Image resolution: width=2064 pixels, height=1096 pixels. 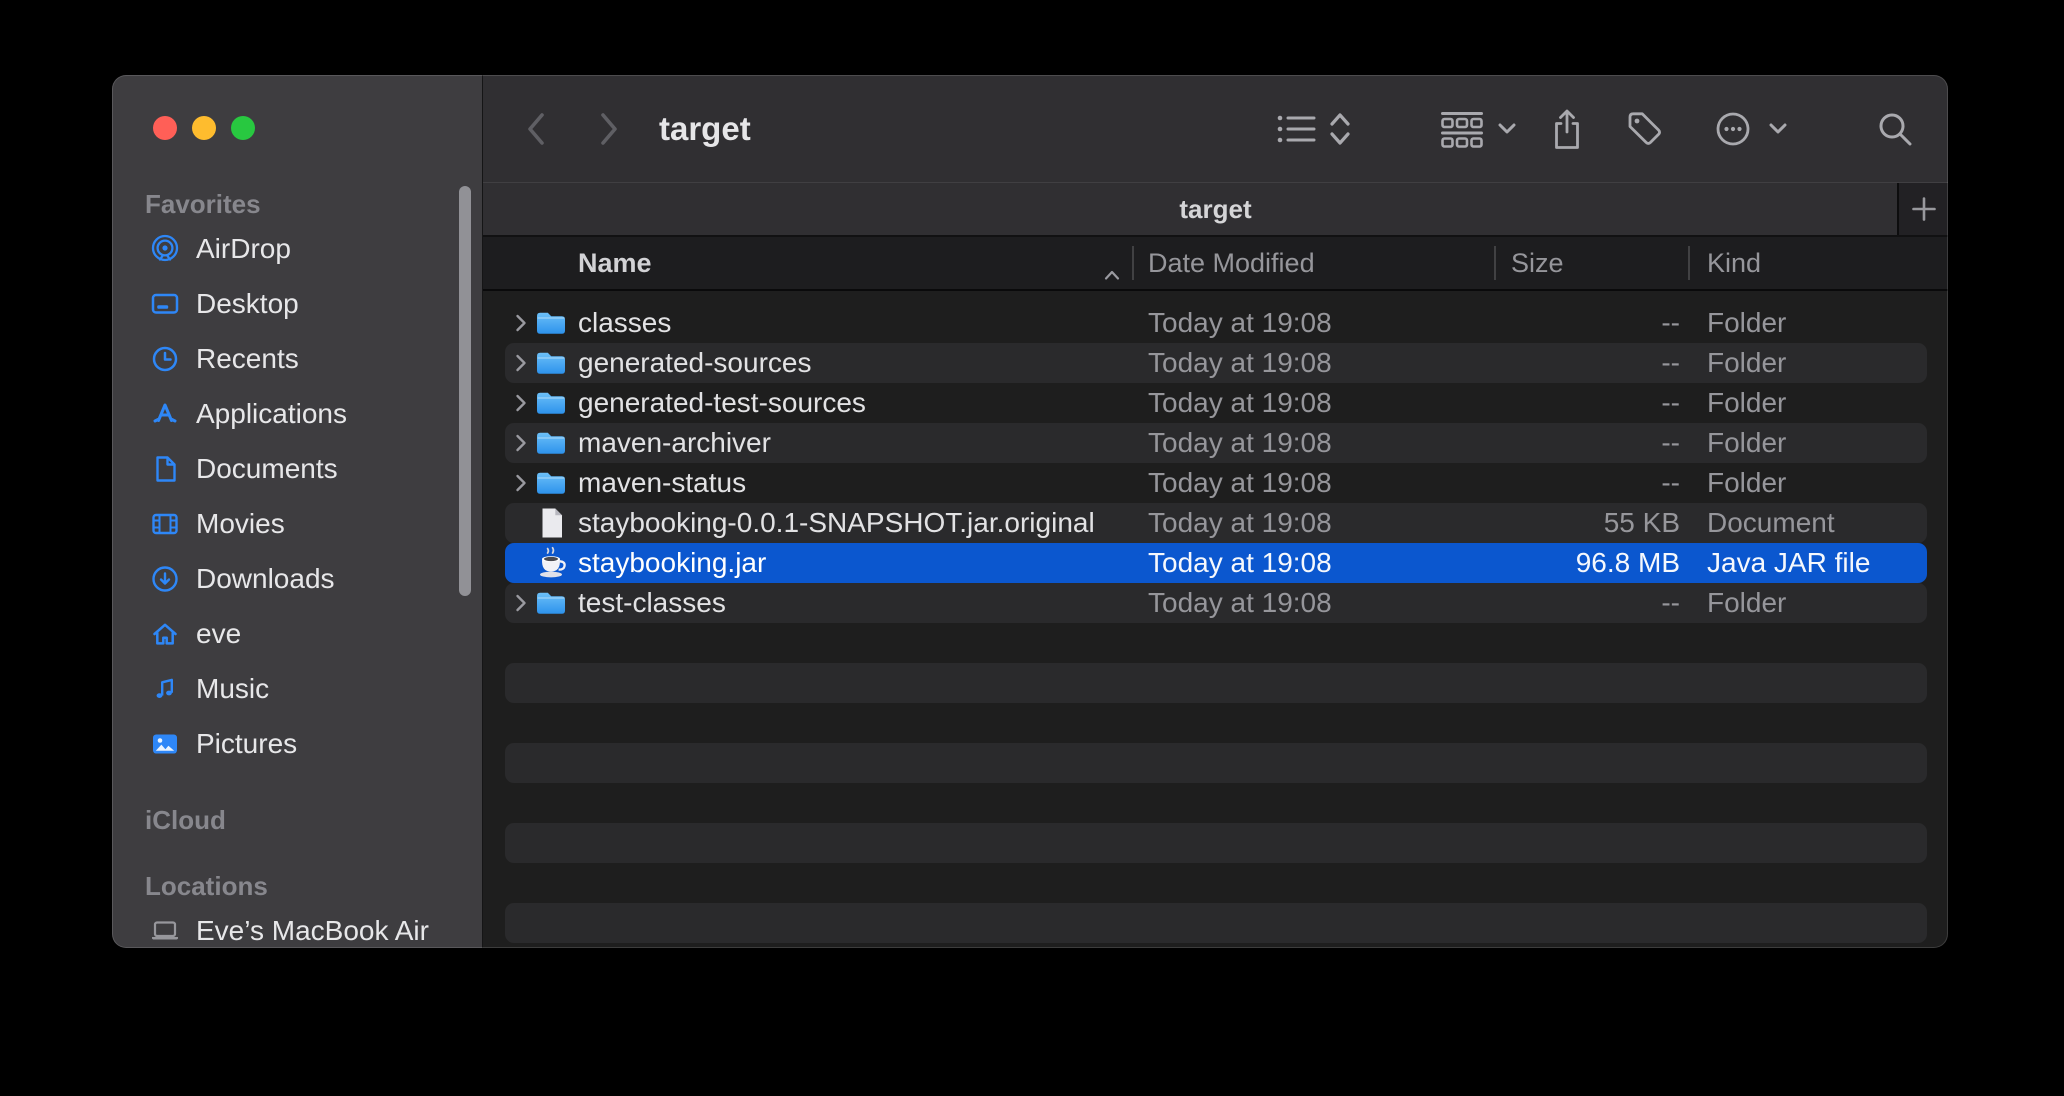 I want to click on file-name: staybooking.jar, so click(x=672, y=562).